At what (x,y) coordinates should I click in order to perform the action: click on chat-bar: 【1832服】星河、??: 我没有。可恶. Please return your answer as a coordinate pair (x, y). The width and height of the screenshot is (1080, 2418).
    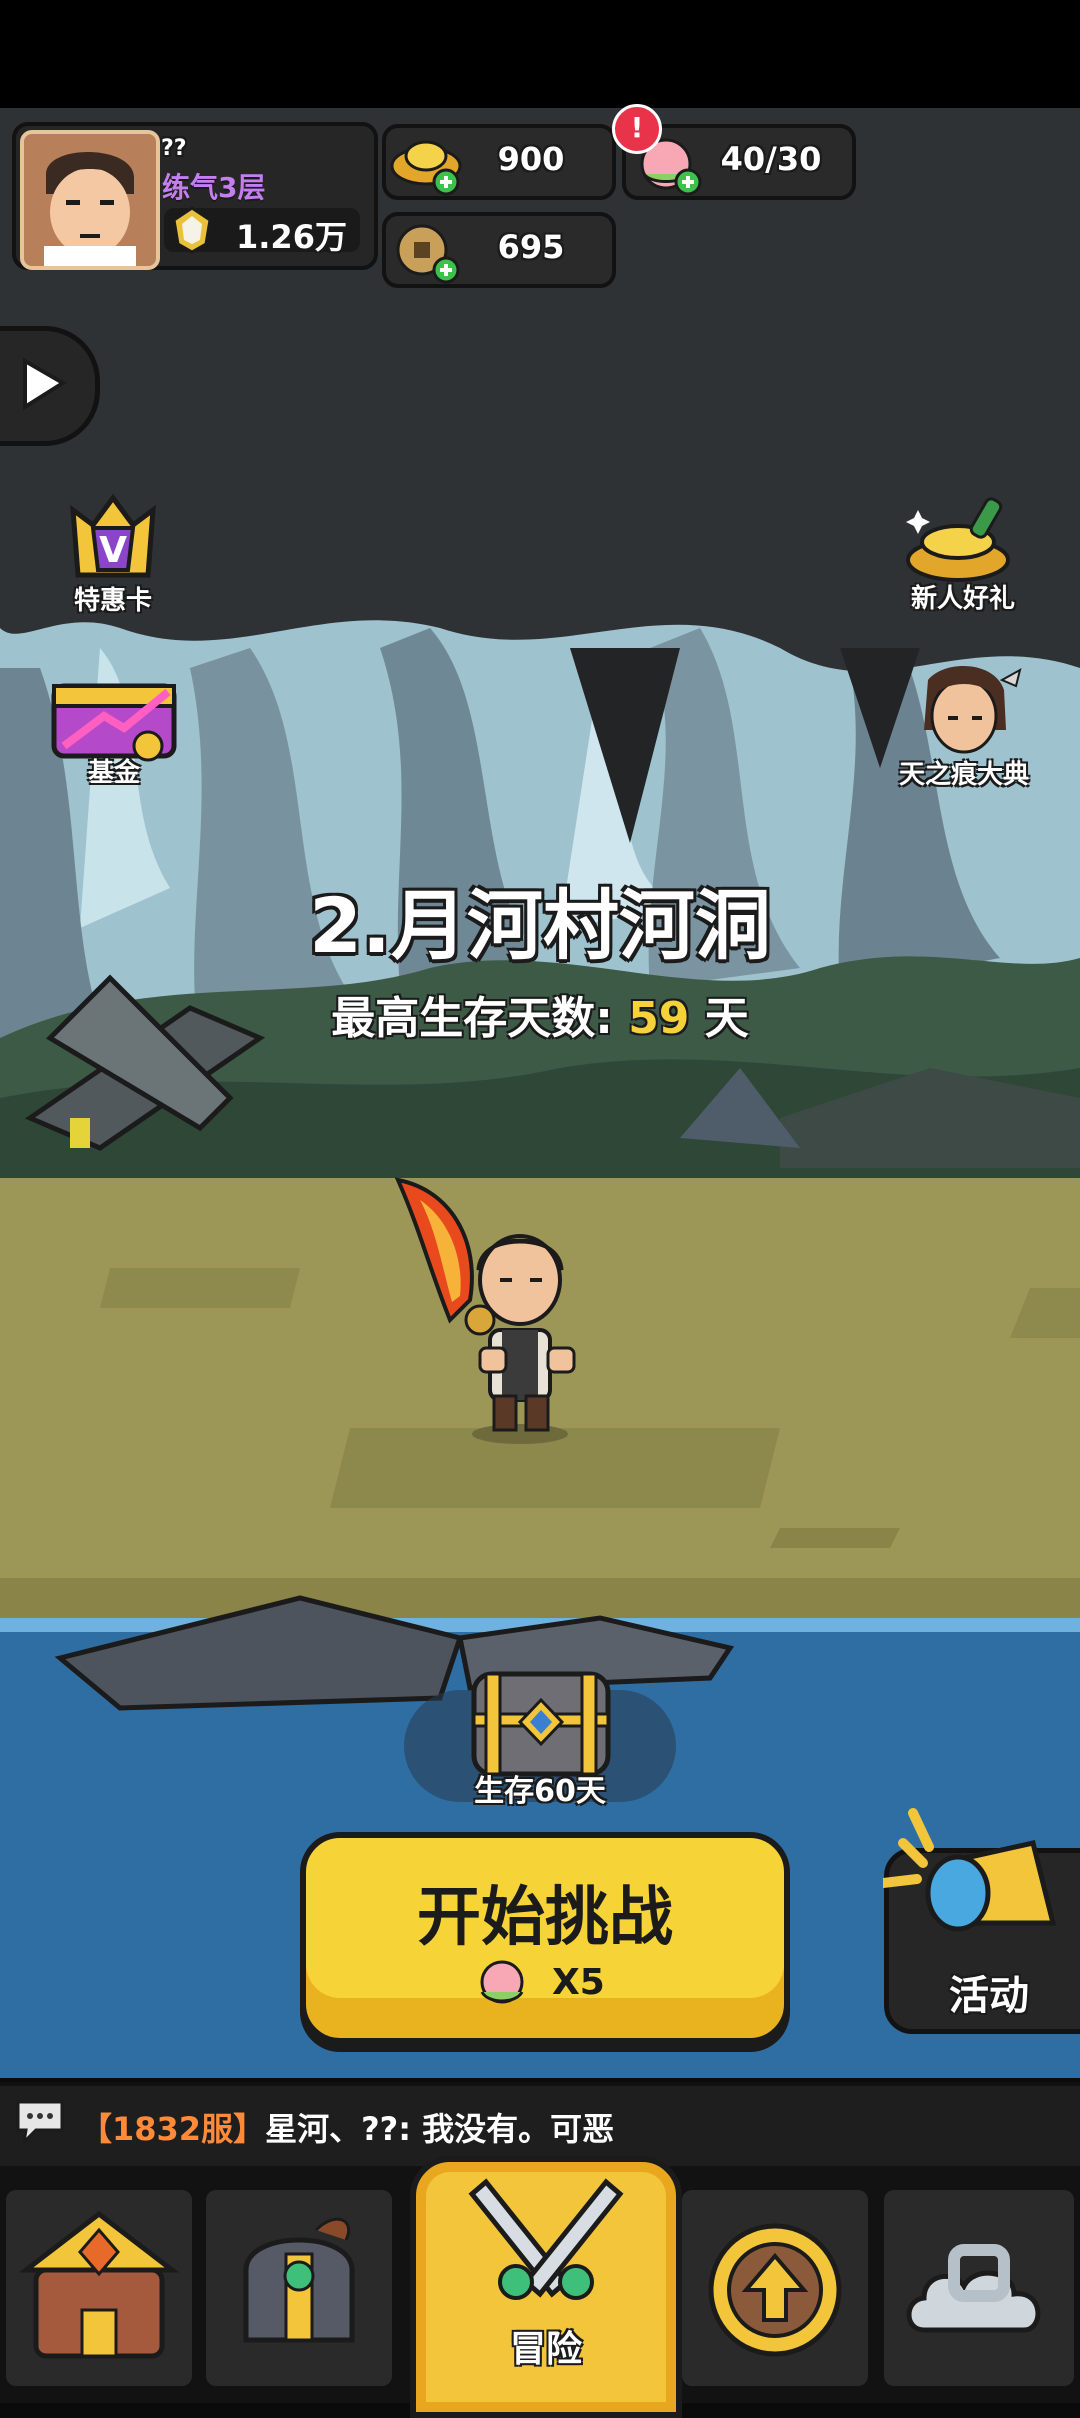
    Looking at the image, I should click on (540, 2124).